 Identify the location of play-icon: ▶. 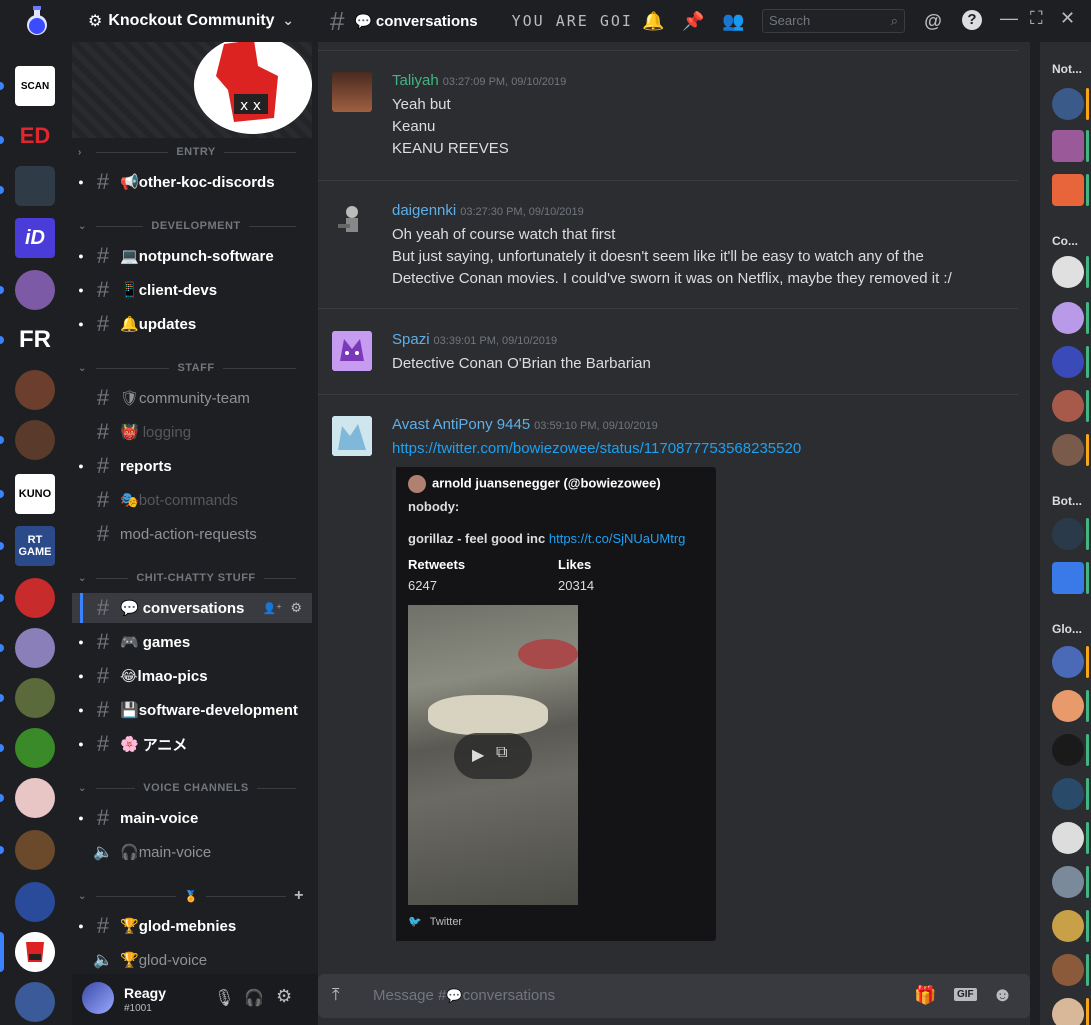
(478, 755).